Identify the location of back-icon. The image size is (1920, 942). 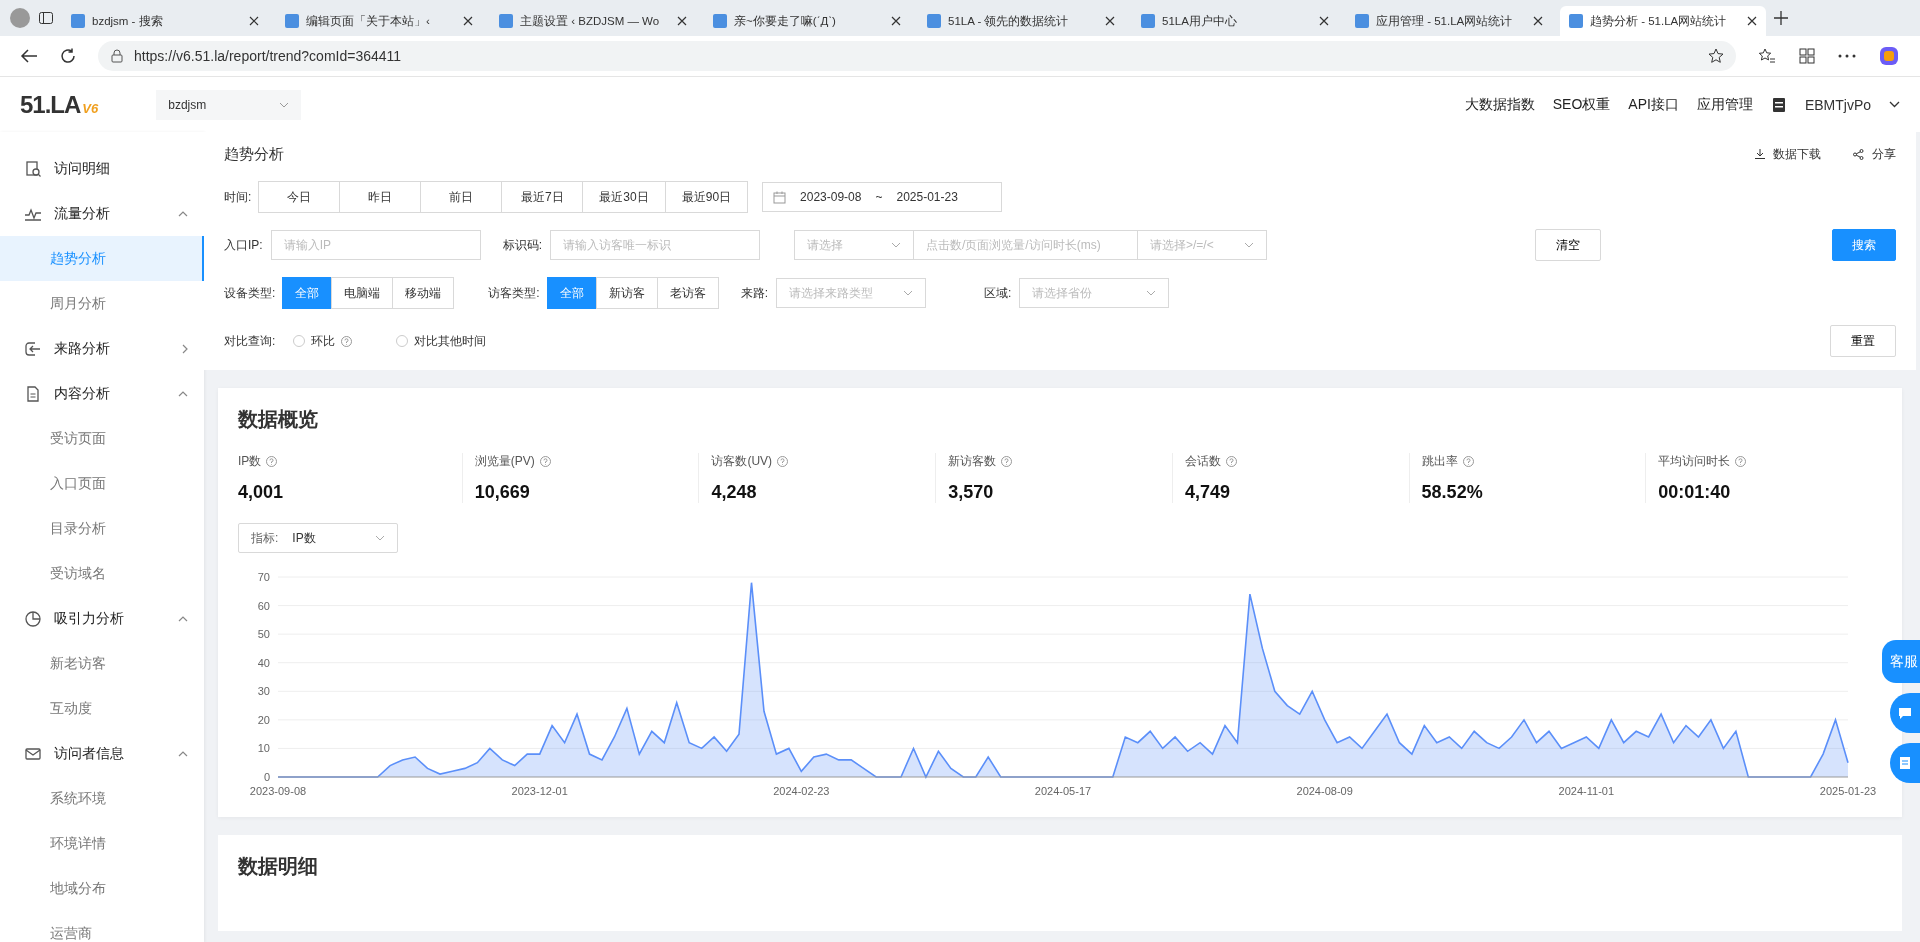
(29, 56).